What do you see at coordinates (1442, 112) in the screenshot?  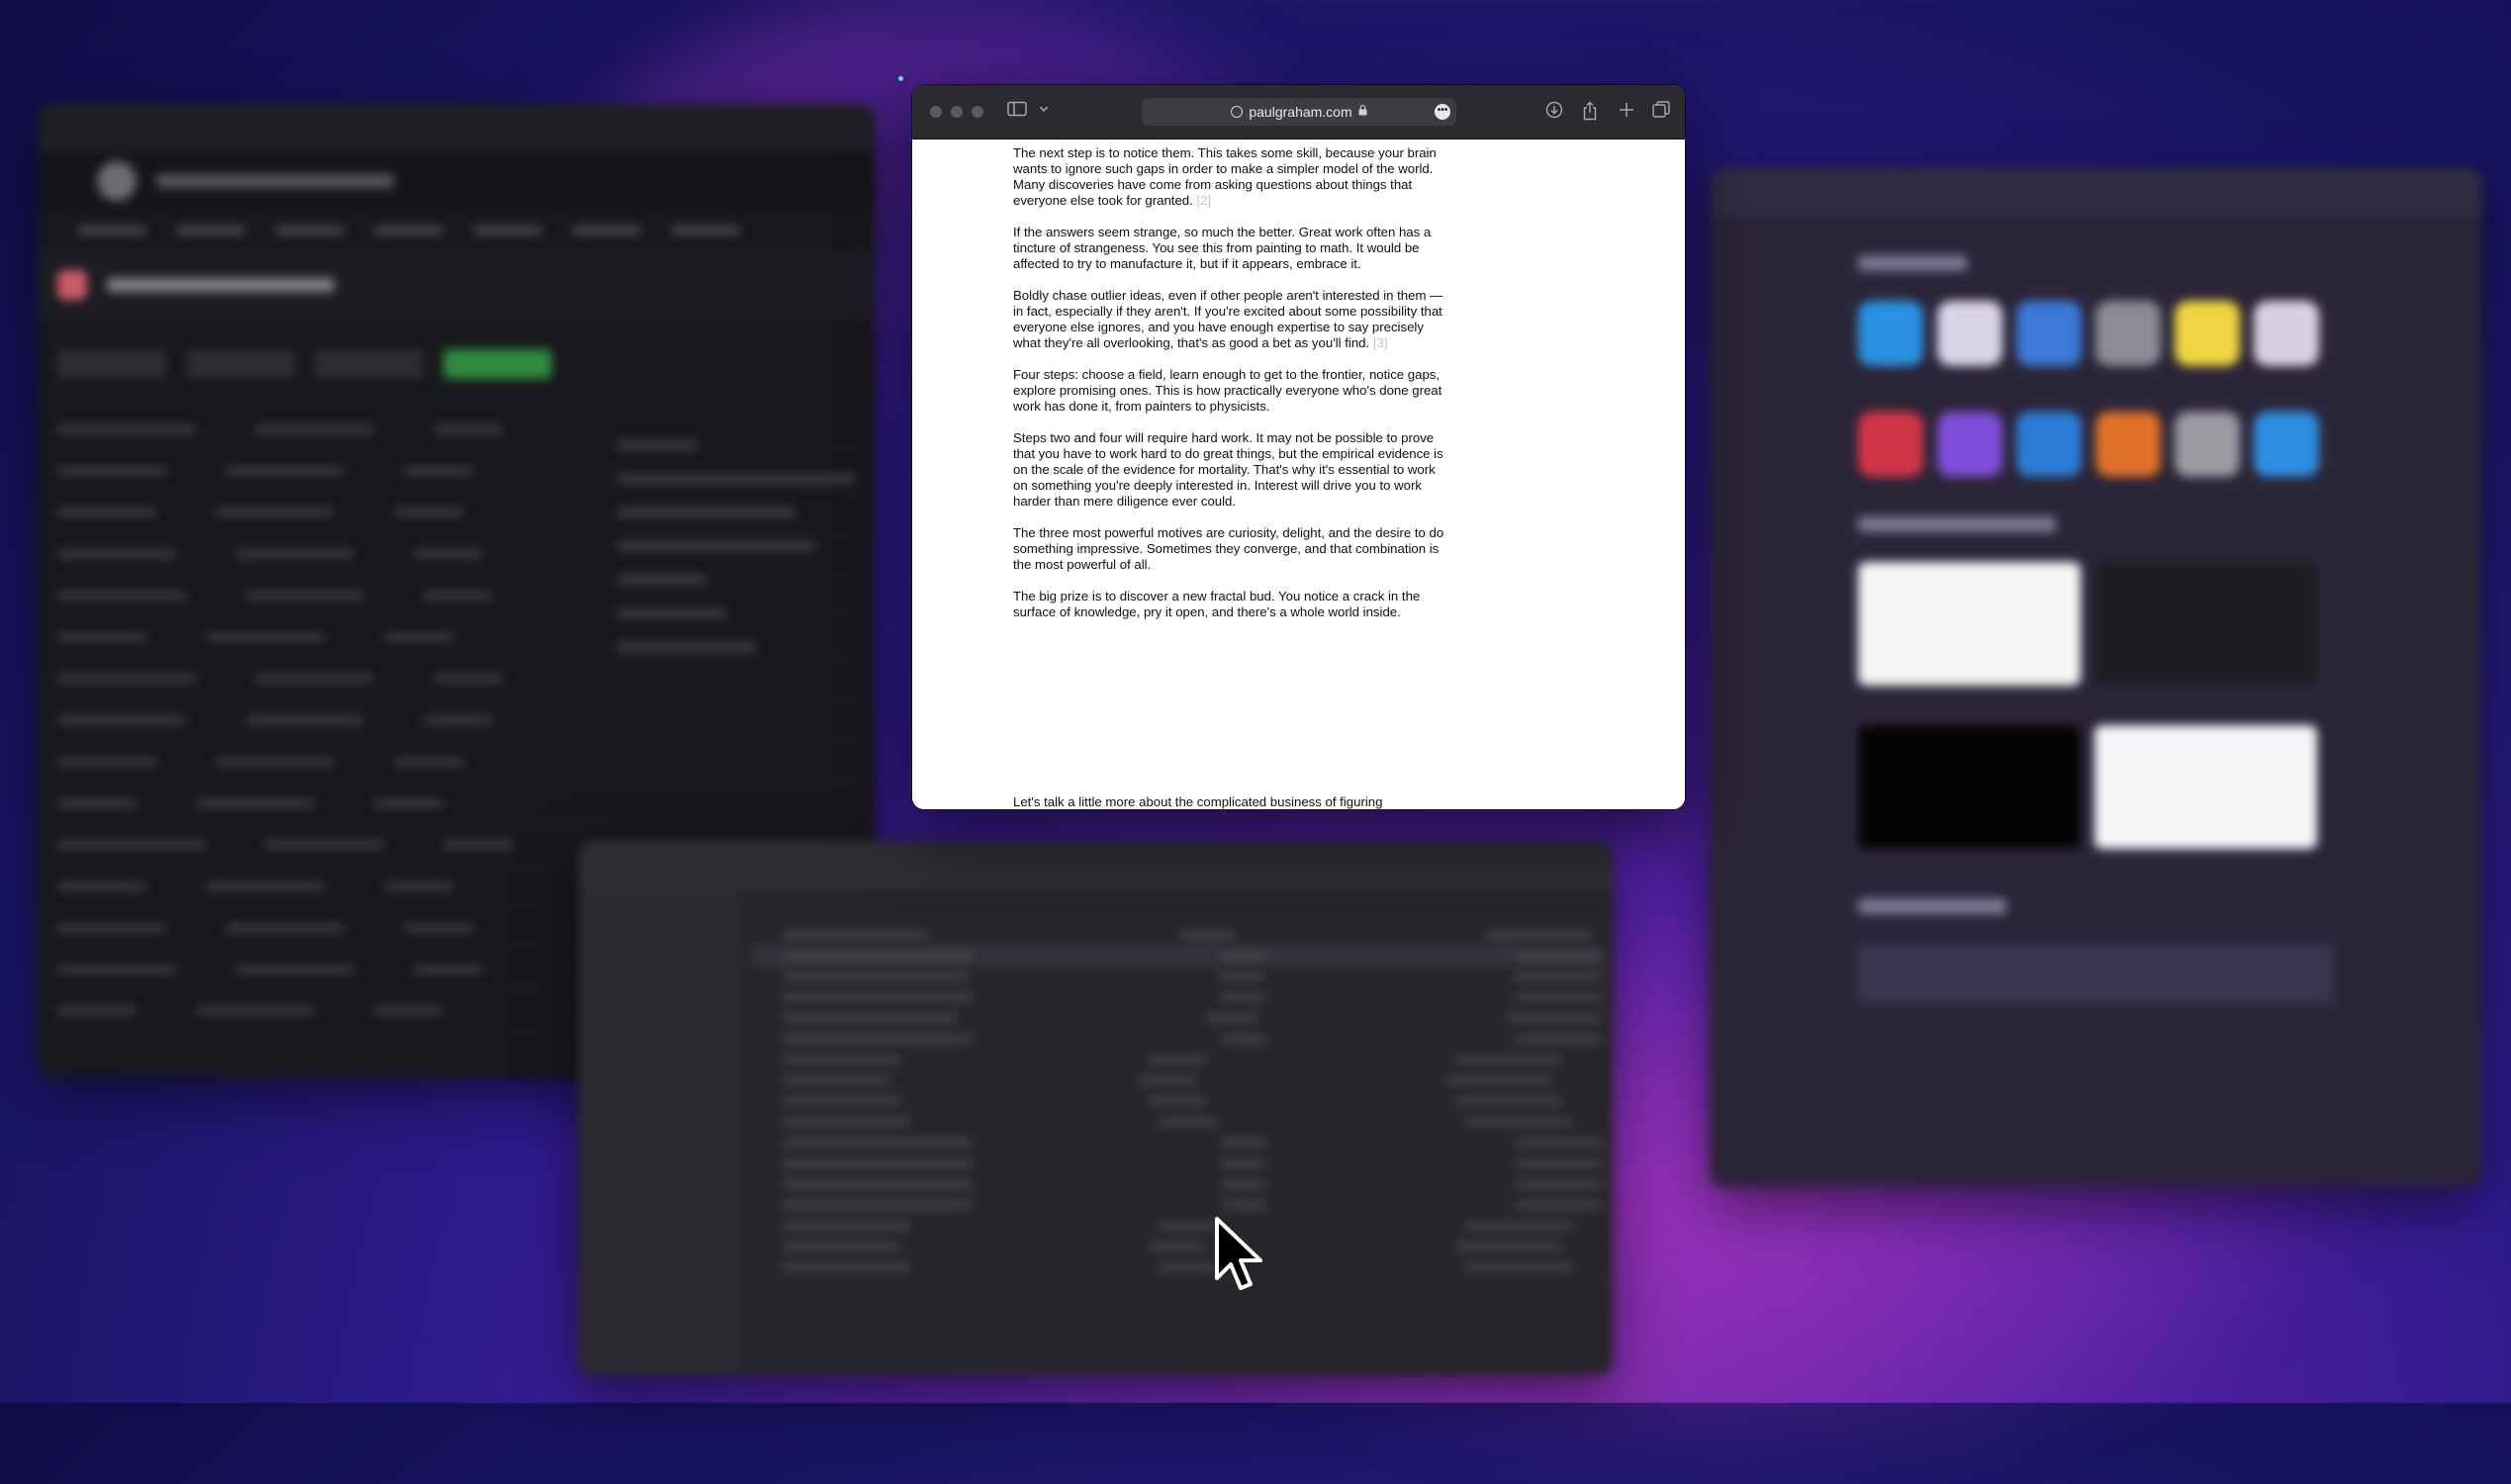 I see `ellipsis-icon: •••` at bounding box center [1442, 112].